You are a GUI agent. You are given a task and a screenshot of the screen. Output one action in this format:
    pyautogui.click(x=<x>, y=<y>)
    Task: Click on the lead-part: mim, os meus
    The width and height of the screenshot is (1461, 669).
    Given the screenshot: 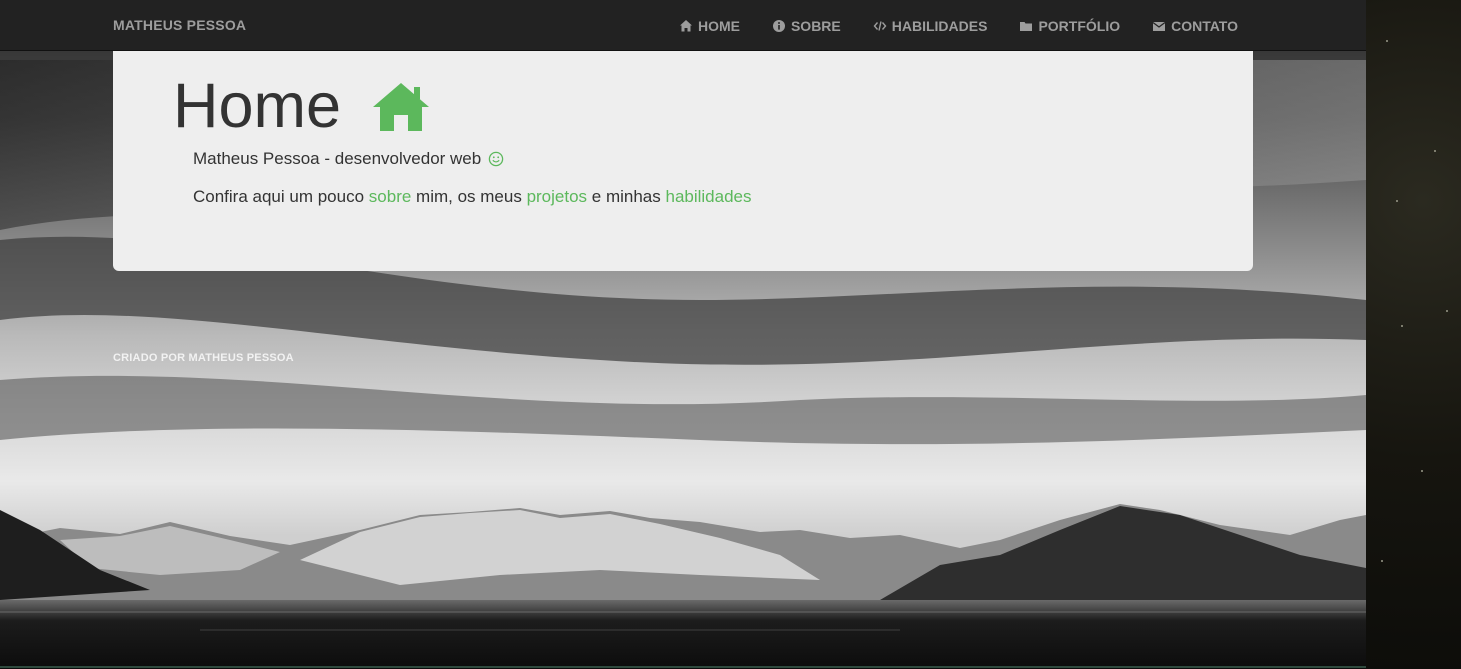 What is the action you would take?
    pyautogui.click(x=469, y=196)
    